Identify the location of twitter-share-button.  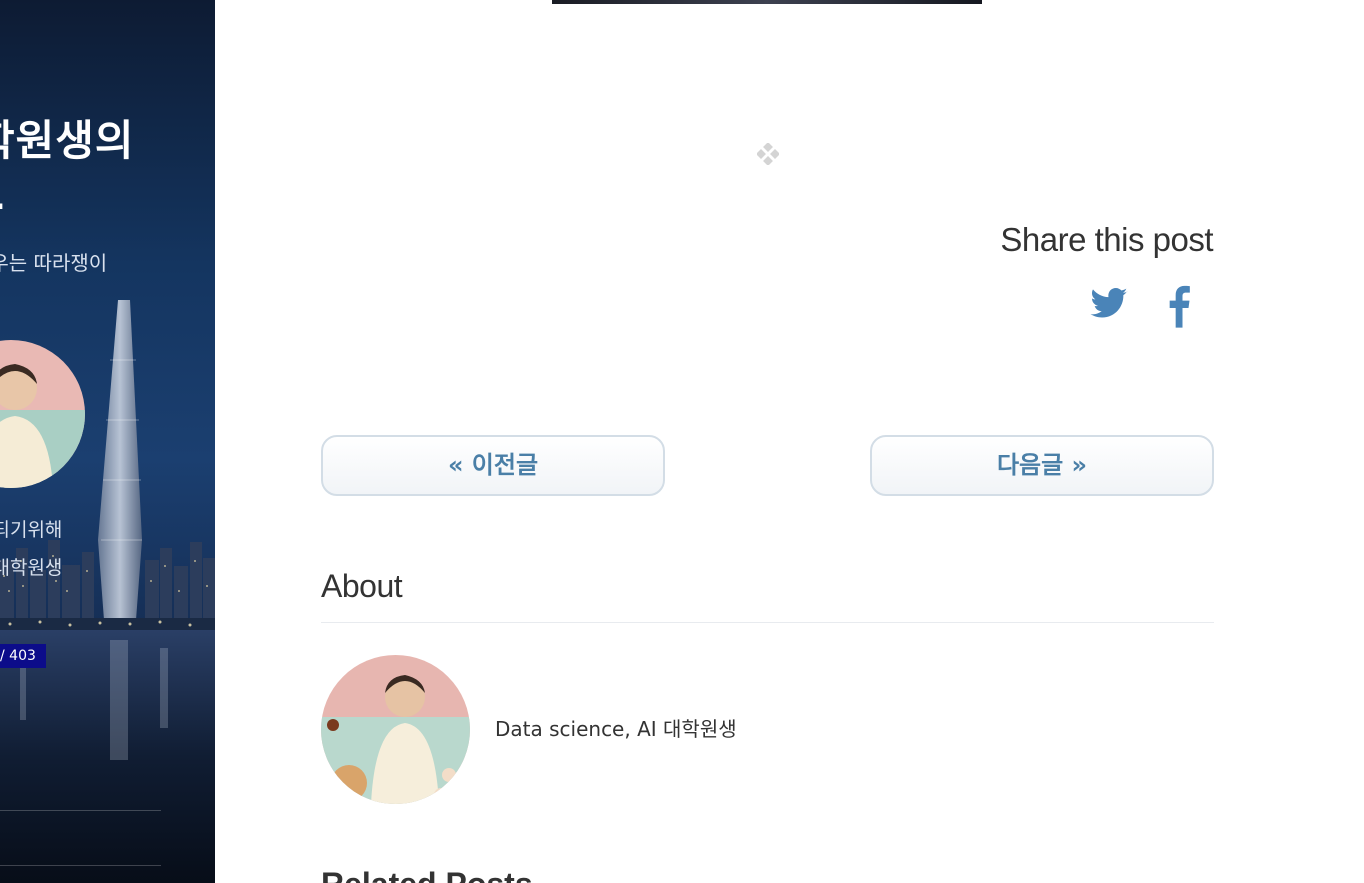
(1109, 304).